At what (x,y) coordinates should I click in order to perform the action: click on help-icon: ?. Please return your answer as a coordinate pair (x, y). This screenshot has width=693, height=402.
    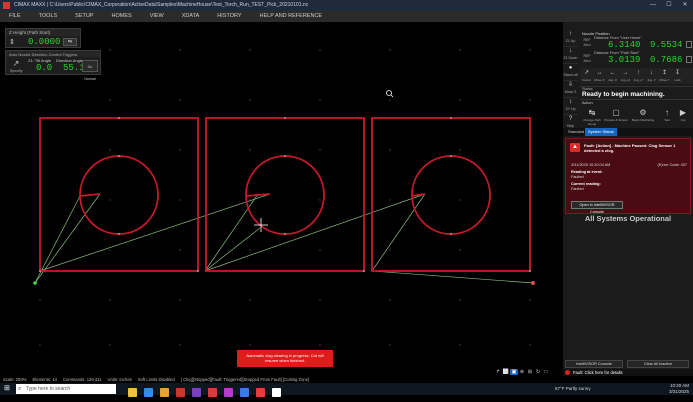
    Looking at the image, I should click on (570, 119).